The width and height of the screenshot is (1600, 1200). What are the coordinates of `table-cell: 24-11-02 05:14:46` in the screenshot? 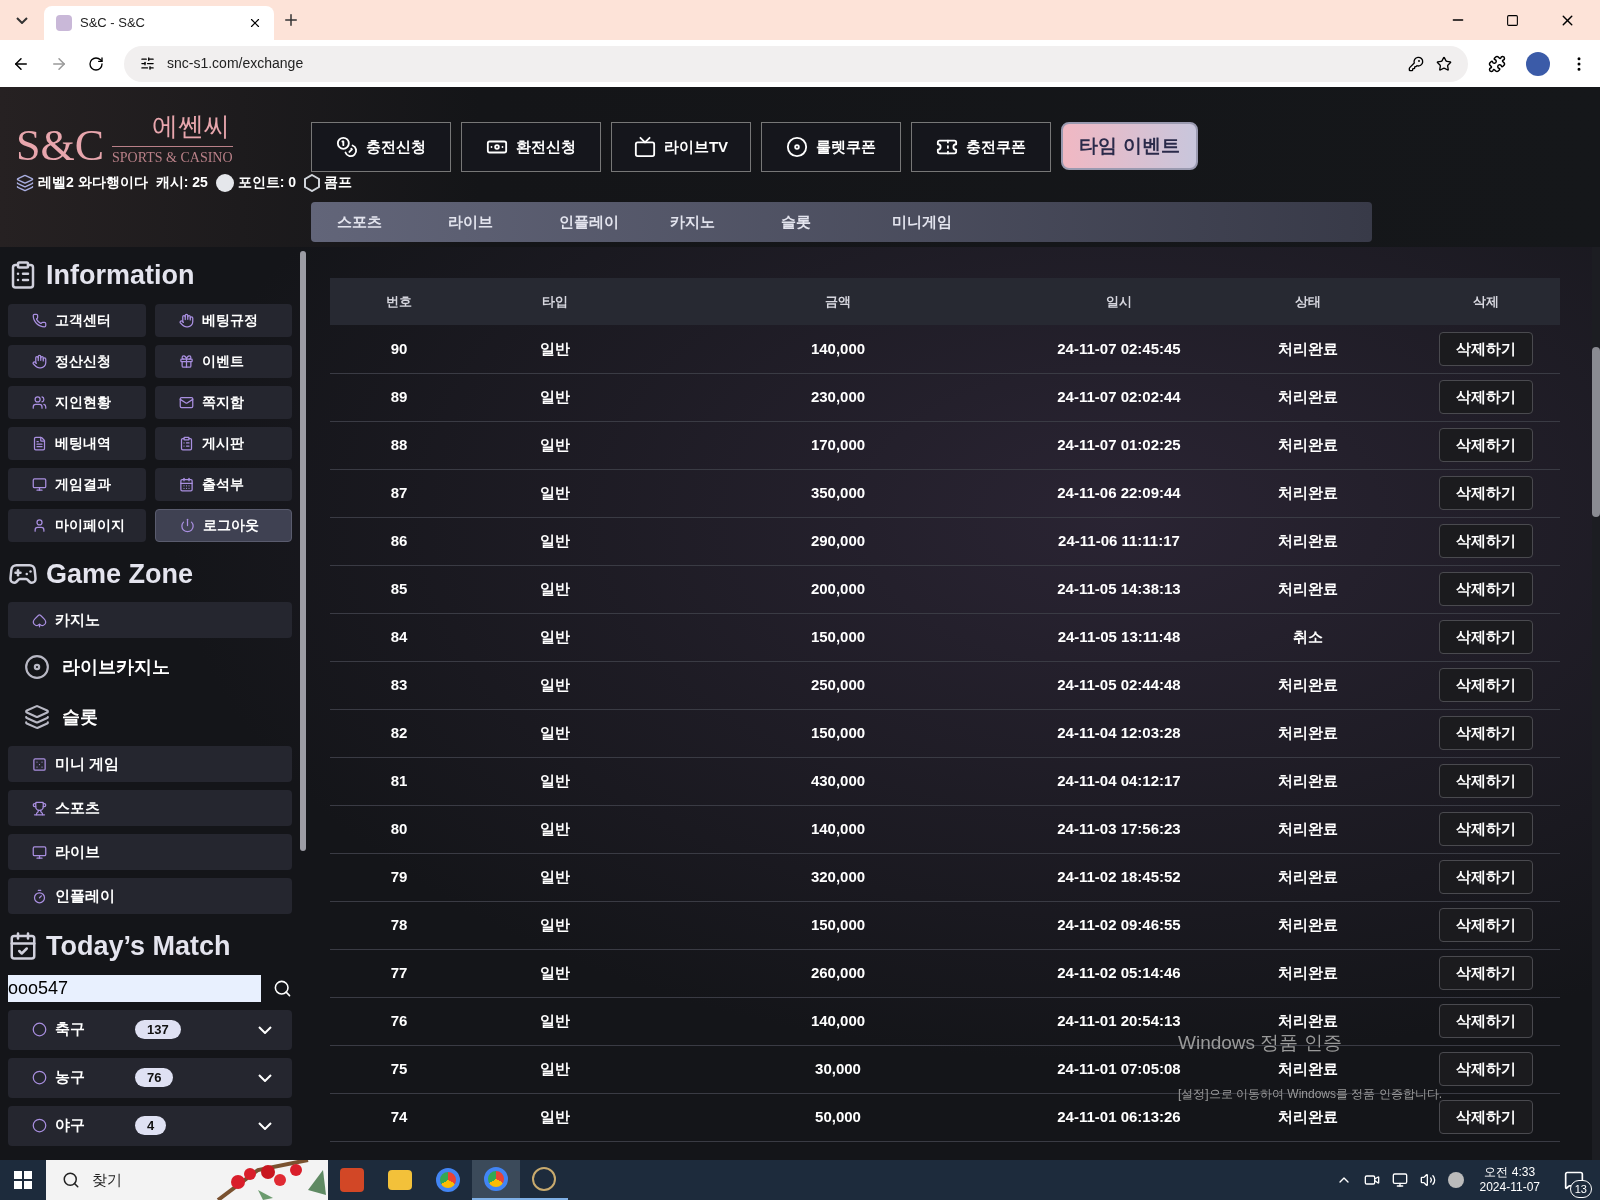 It's located at (1119, 972).